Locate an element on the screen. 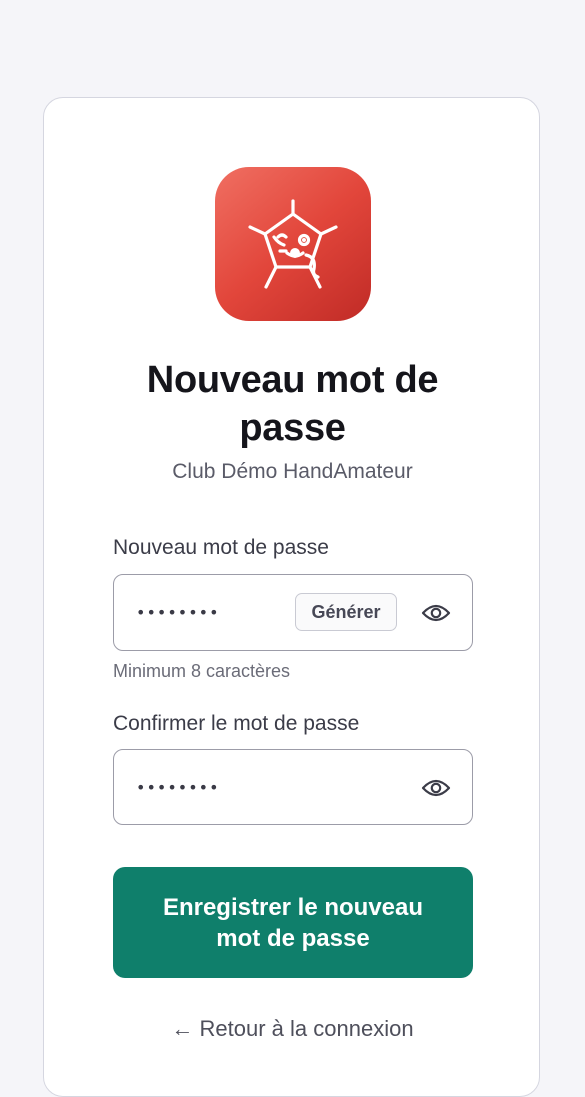 This screenshot has height=1097, width=585. back-to-login-link: ← Retour à la connexion is located at coordinates (292, 1029).